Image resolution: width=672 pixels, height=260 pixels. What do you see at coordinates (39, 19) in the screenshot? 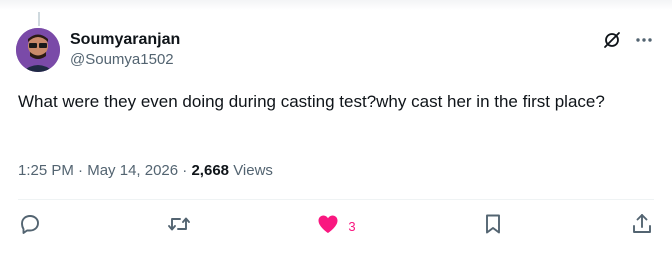
I see `thread-connector-line` at bounding box center [39, 19].